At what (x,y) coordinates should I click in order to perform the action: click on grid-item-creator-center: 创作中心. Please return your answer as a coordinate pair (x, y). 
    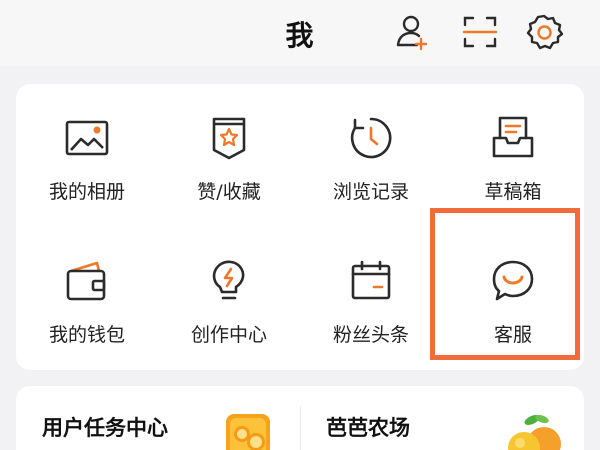
    Looking at the image, I should click on (229, 298).